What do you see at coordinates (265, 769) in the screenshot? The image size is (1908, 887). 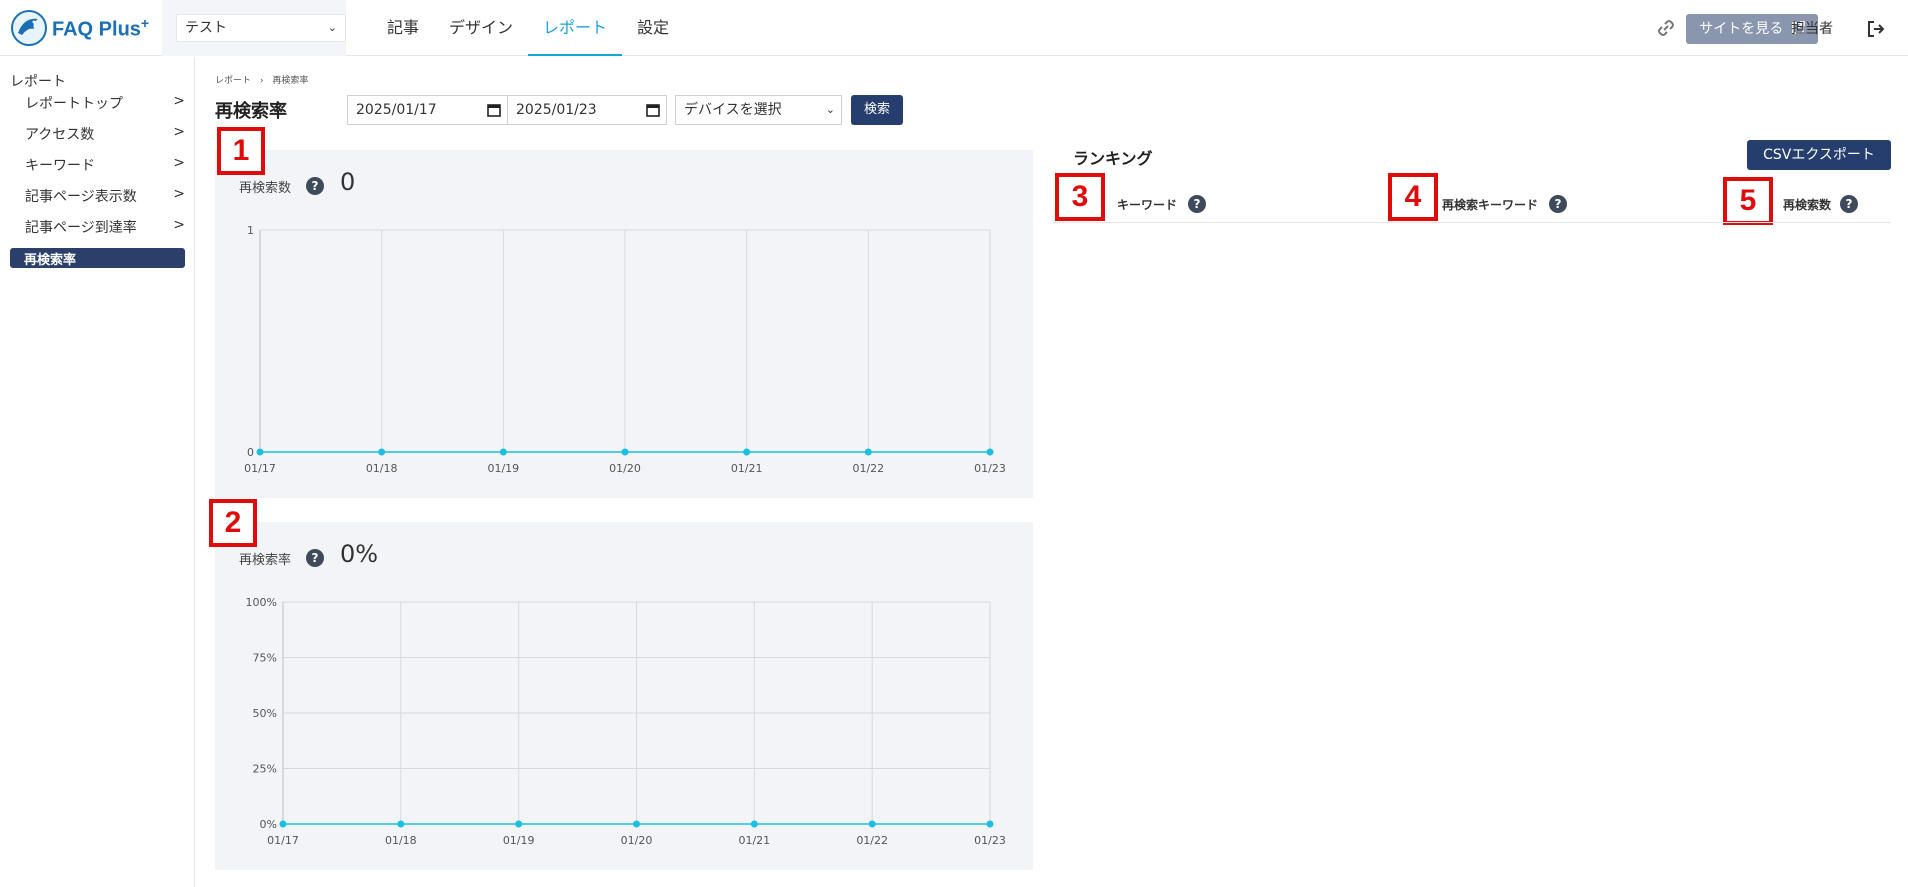 I see `y-tick-label: 25%` at bounding box center [265, 769].